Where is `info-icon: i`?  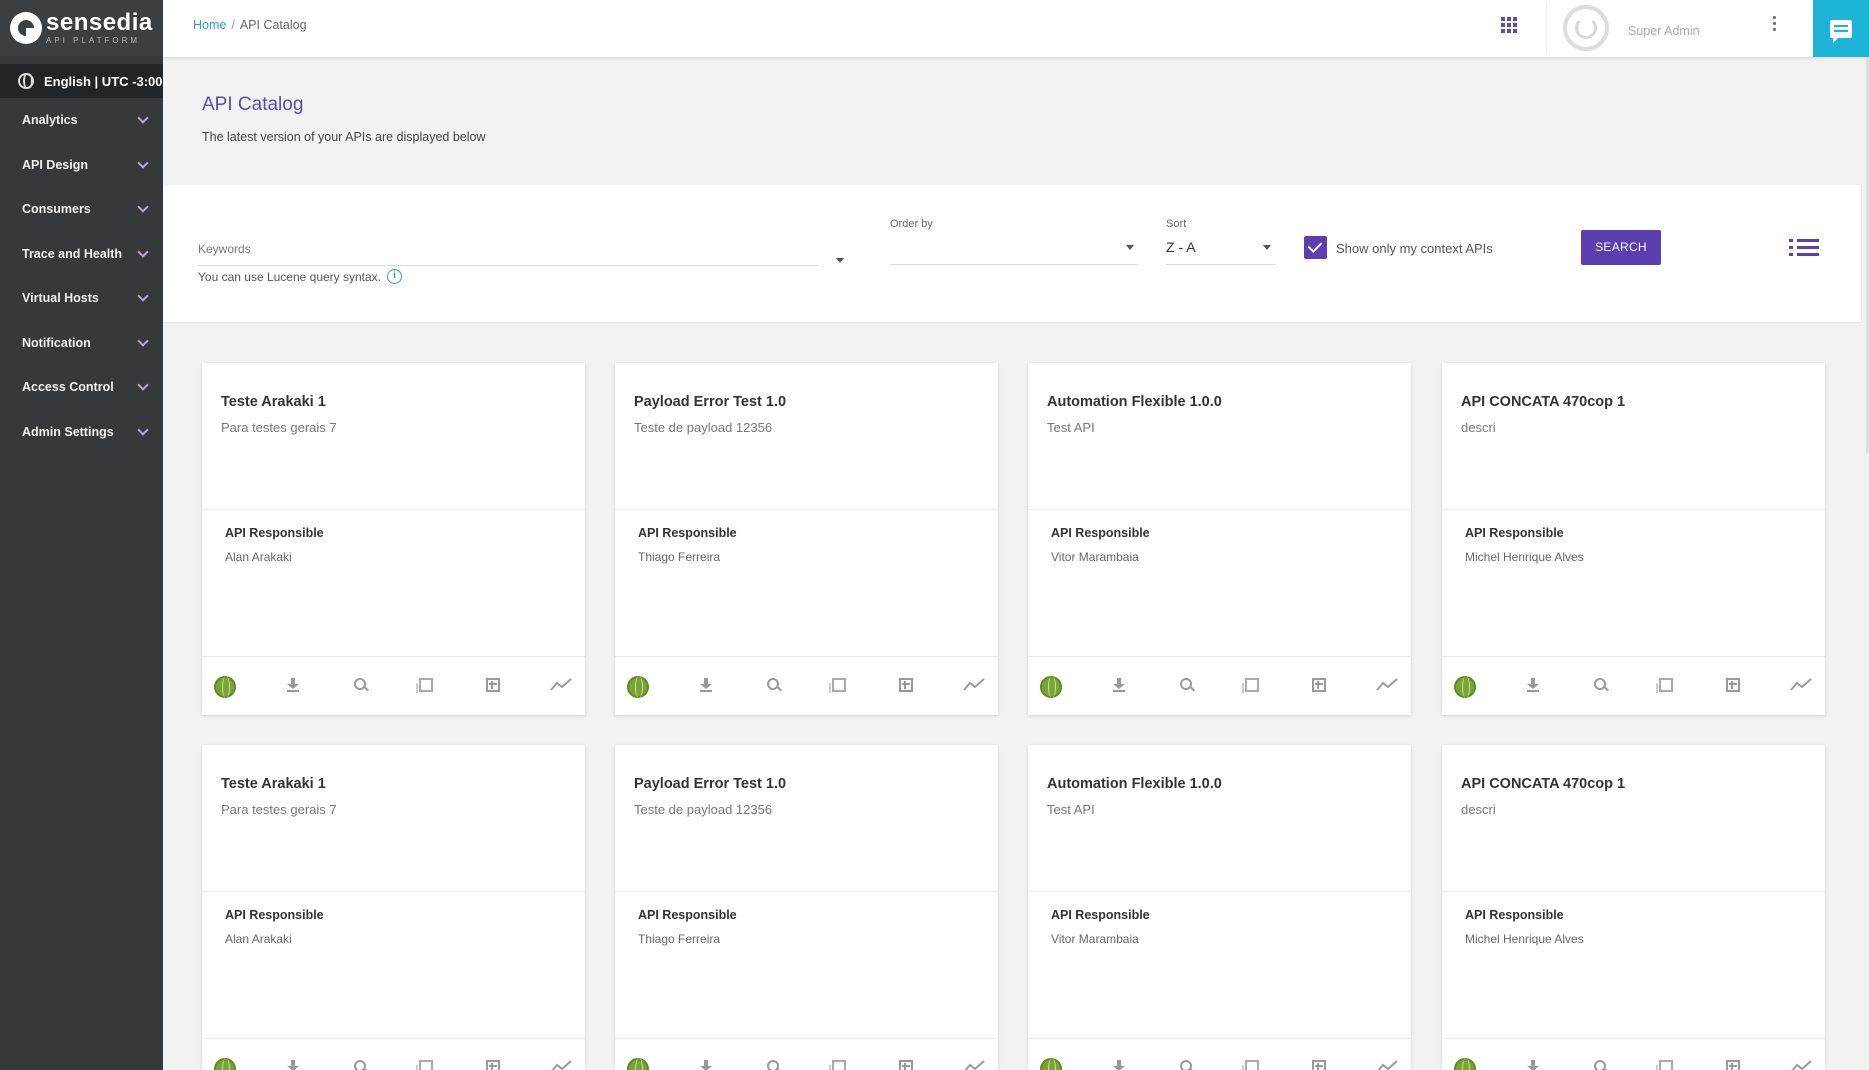 info-icon: i is located at coordinates (395, 276).